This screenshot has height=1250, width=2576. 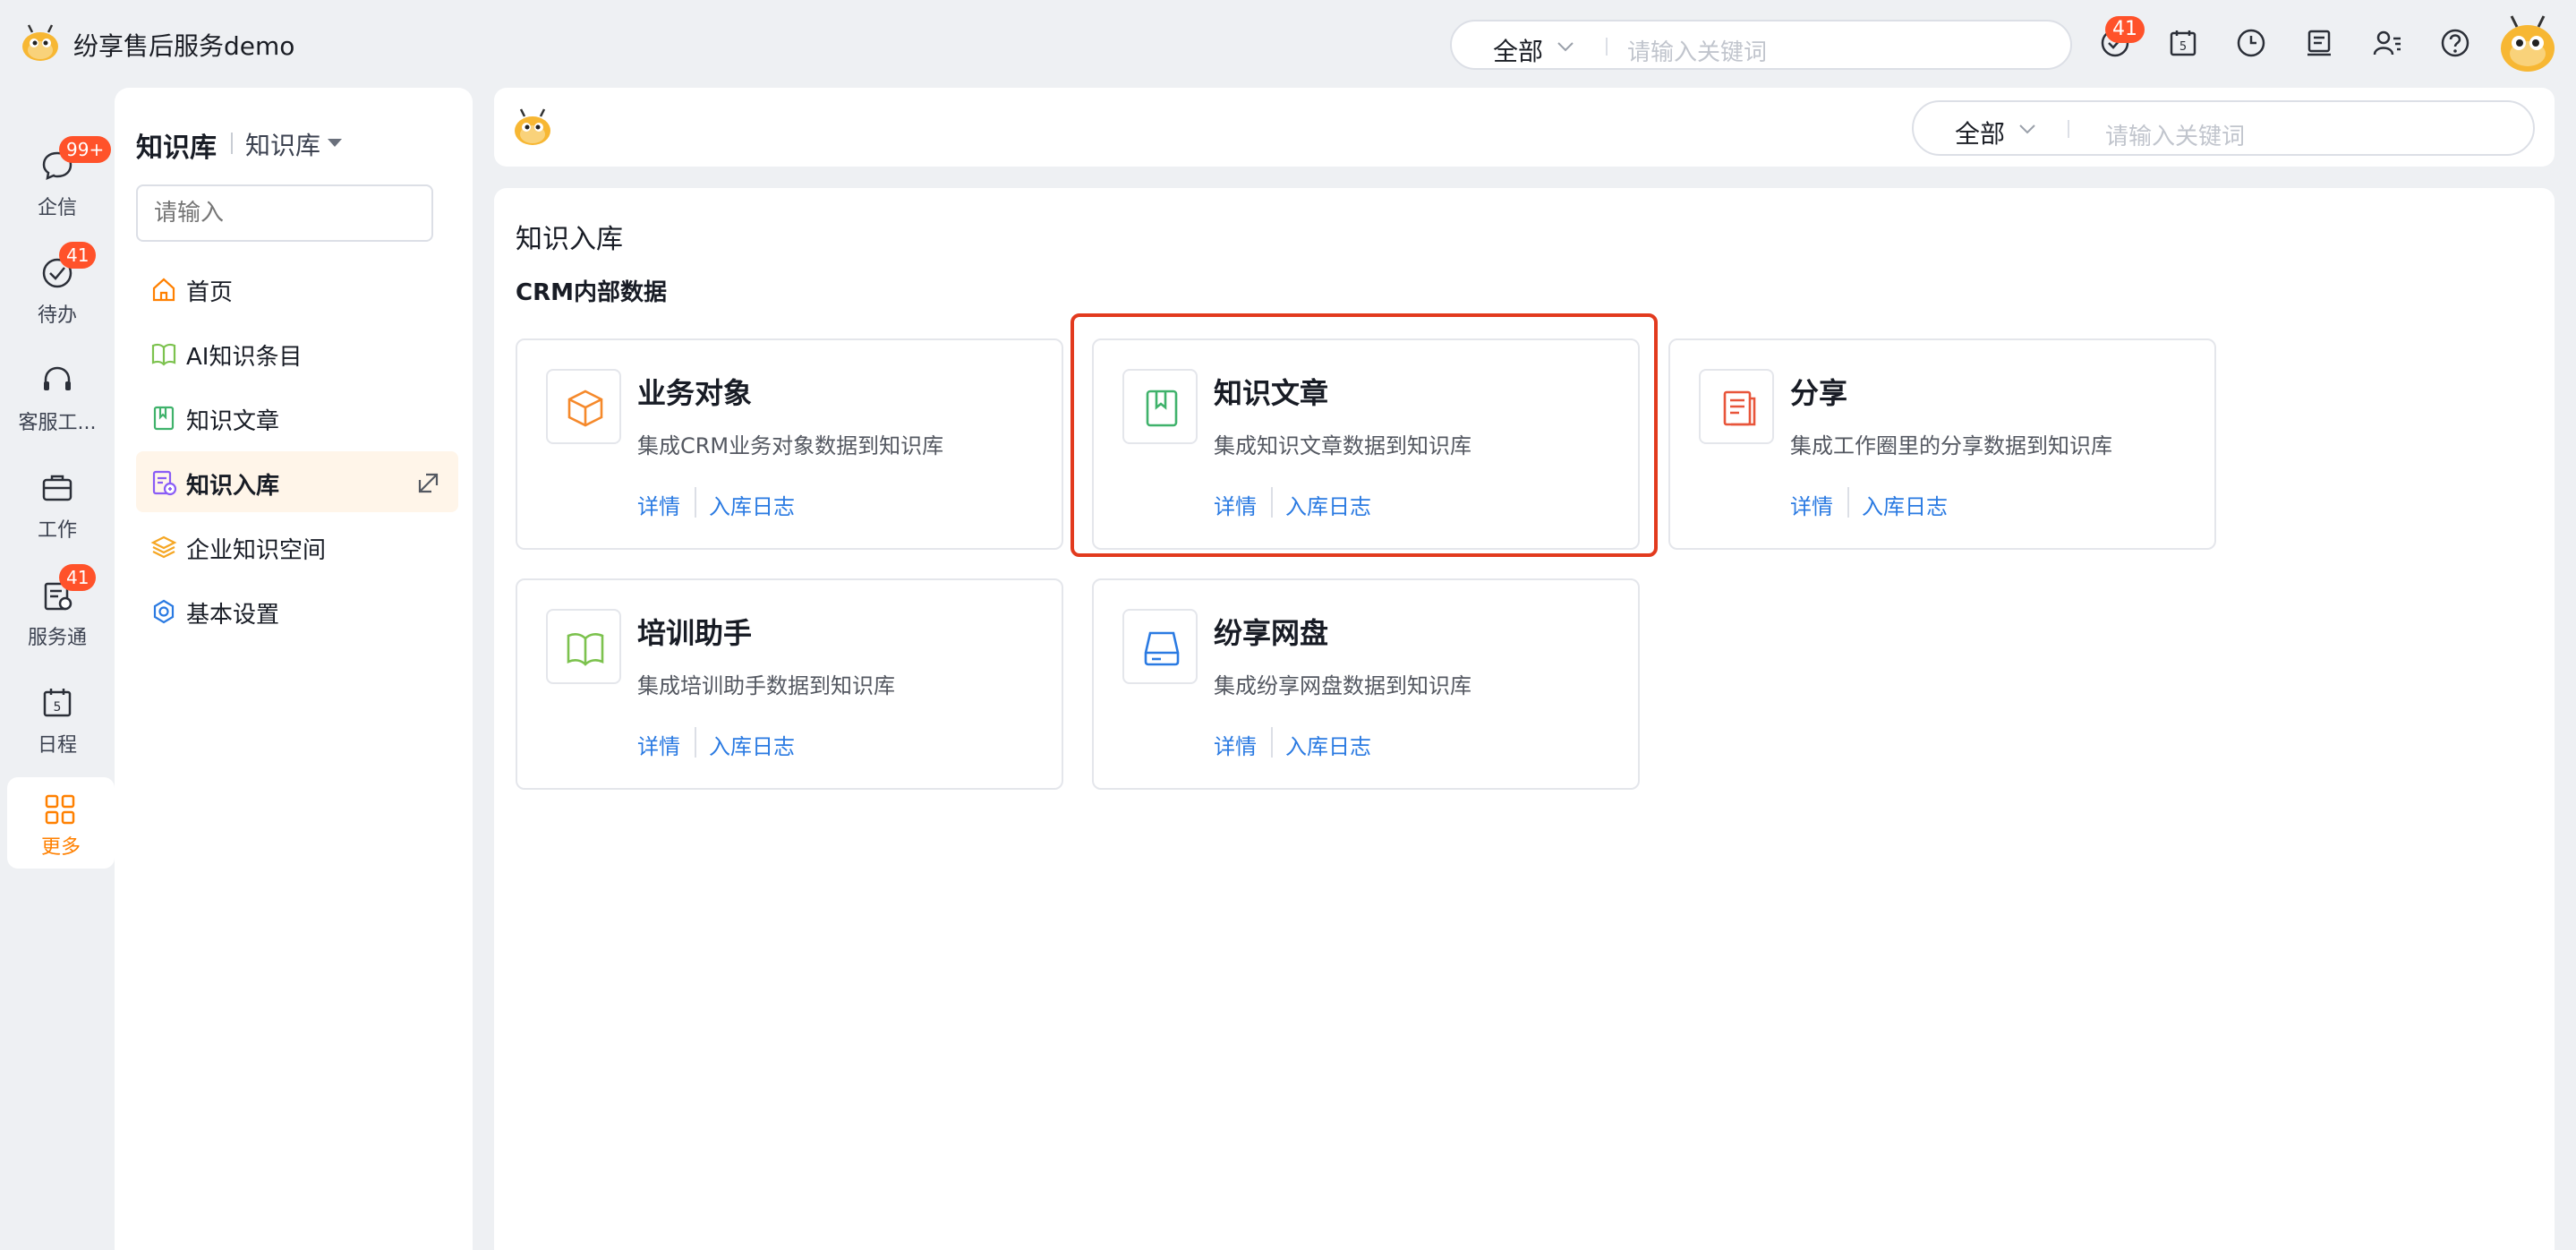 I want to click on hard-drive-icon, so click(x=1162, y=648).